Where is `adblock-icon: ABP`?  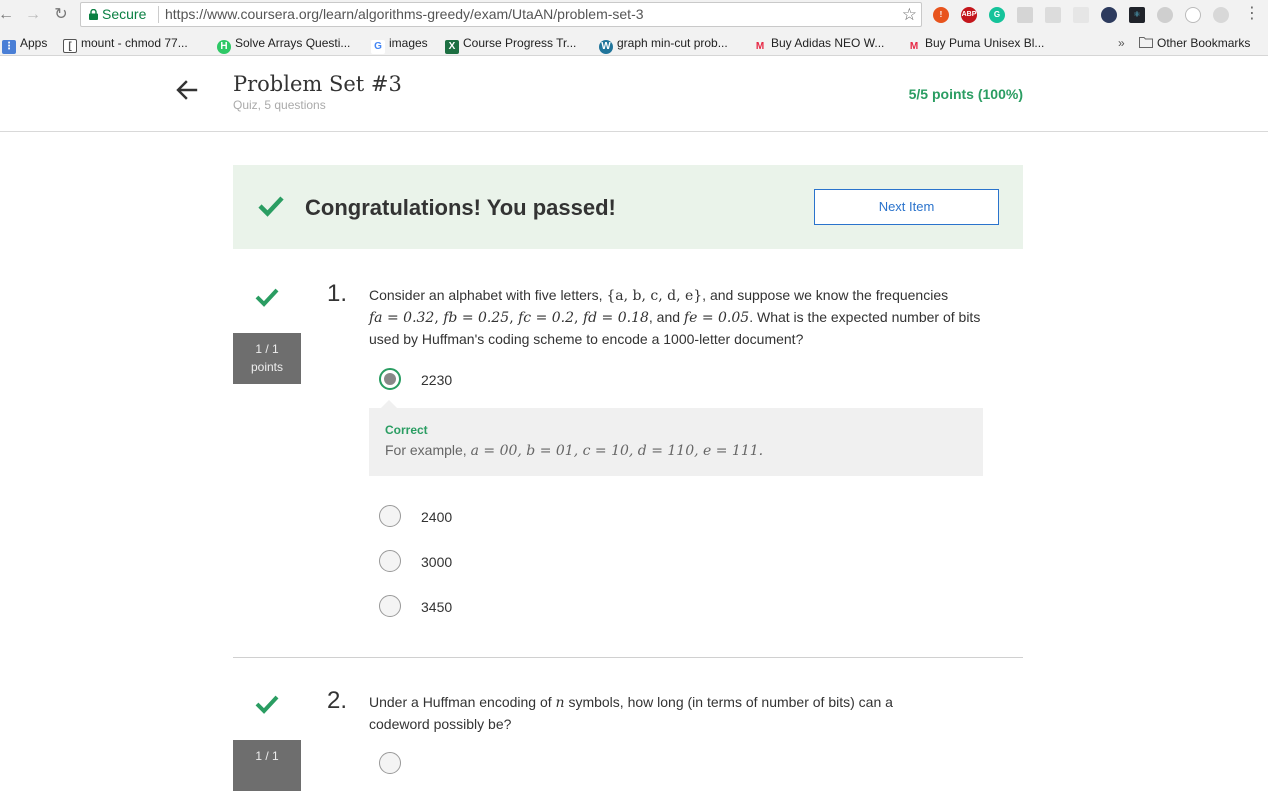
adblock-icon: ABP is located at coordinates (969, 15).